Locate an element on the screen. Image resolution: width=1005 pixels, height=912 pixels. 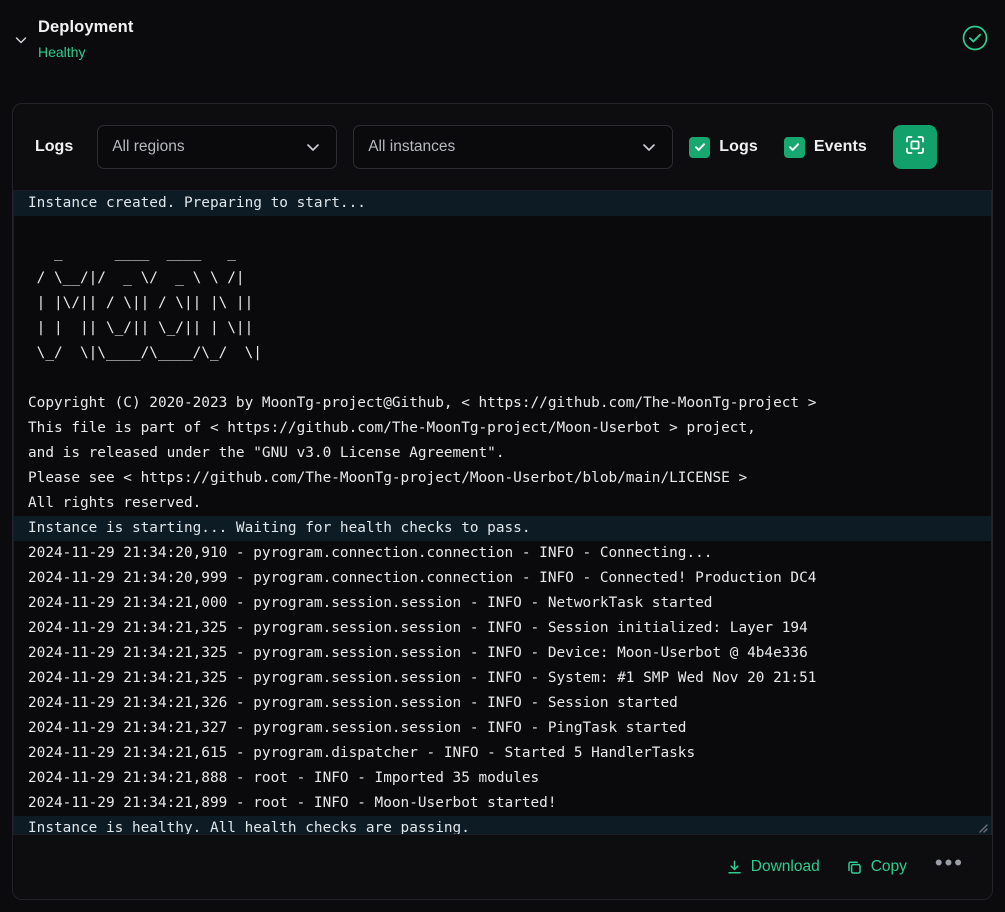
check-circle-icon is located at coordinates (975, 40).